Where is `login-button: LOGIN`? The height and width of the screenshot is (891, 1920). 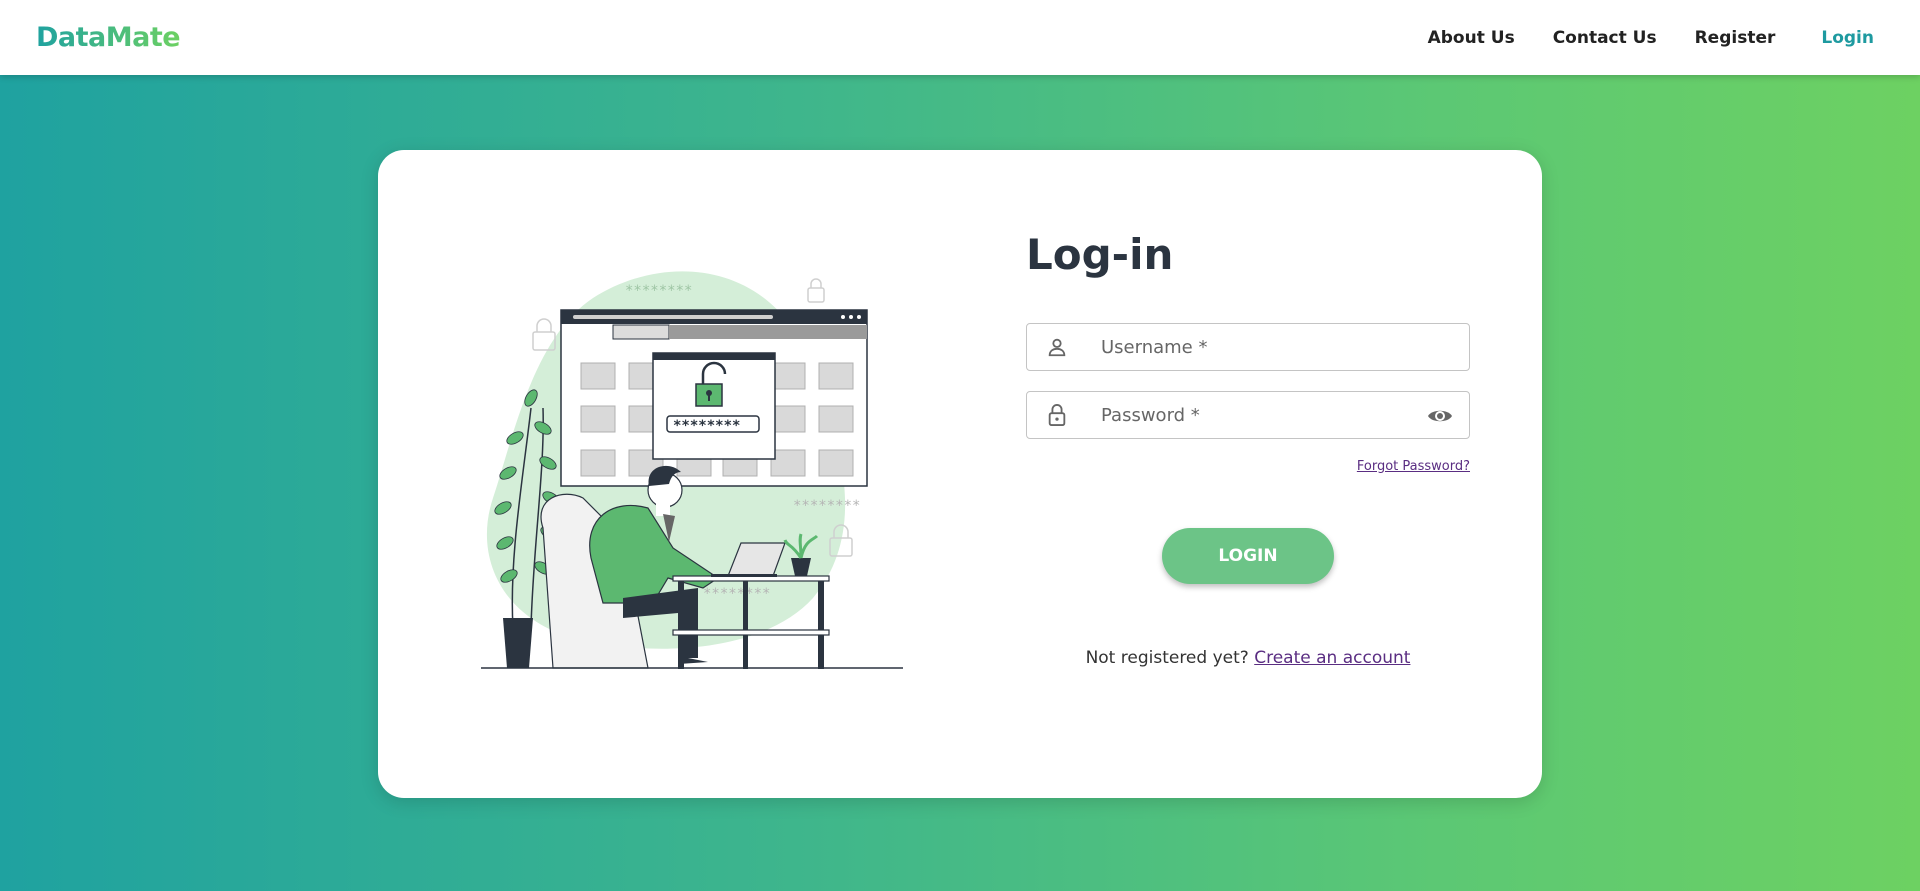 login-button: LOGIN is located at coordinates (1248, 556).